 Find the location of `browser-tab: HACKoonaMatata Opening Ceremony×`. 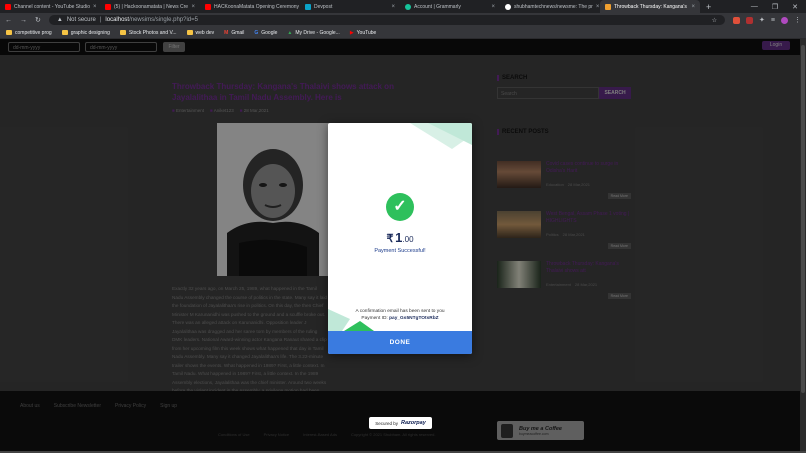

browser-tab: HACKoonaMatata Opening Ceremony× is located at coordinates (250, 6).